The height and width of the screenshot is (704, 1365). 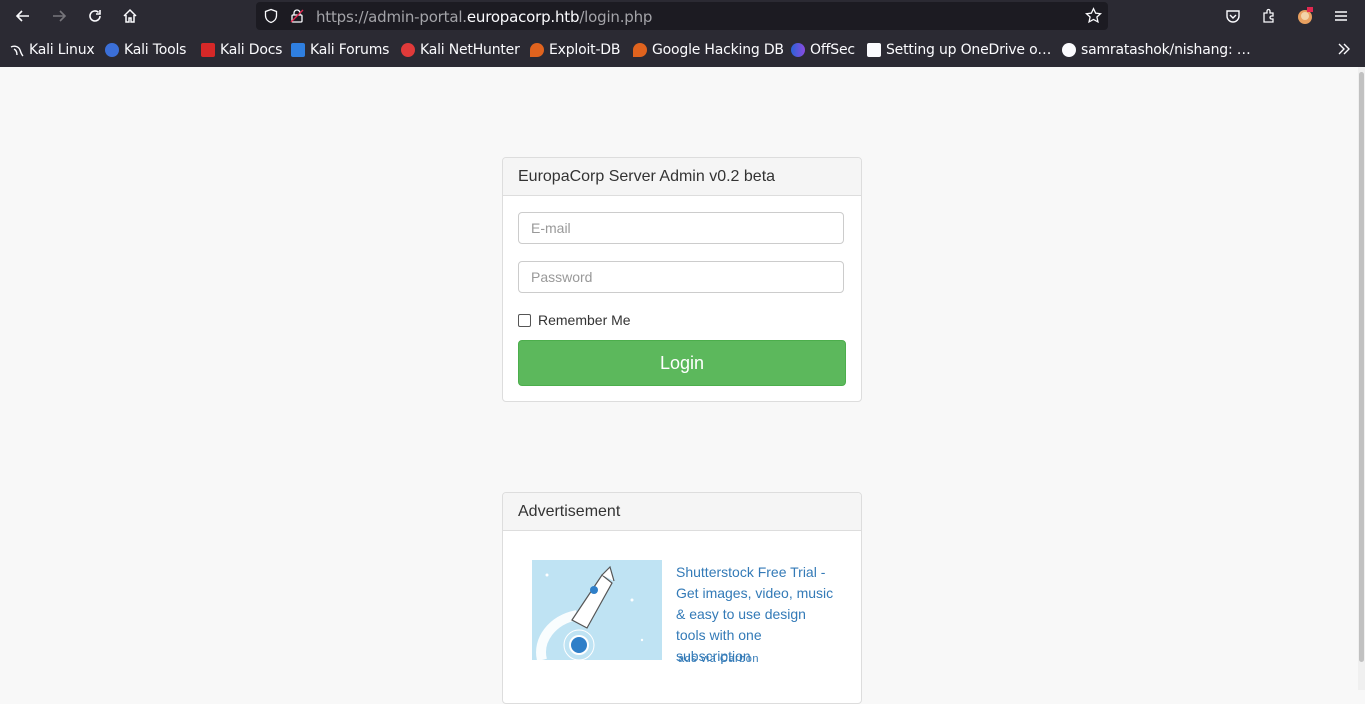 What do you see at coordinates (640, 50) in the screenshot?
I see `ghdb-icon` at bounding box center [640, 50].